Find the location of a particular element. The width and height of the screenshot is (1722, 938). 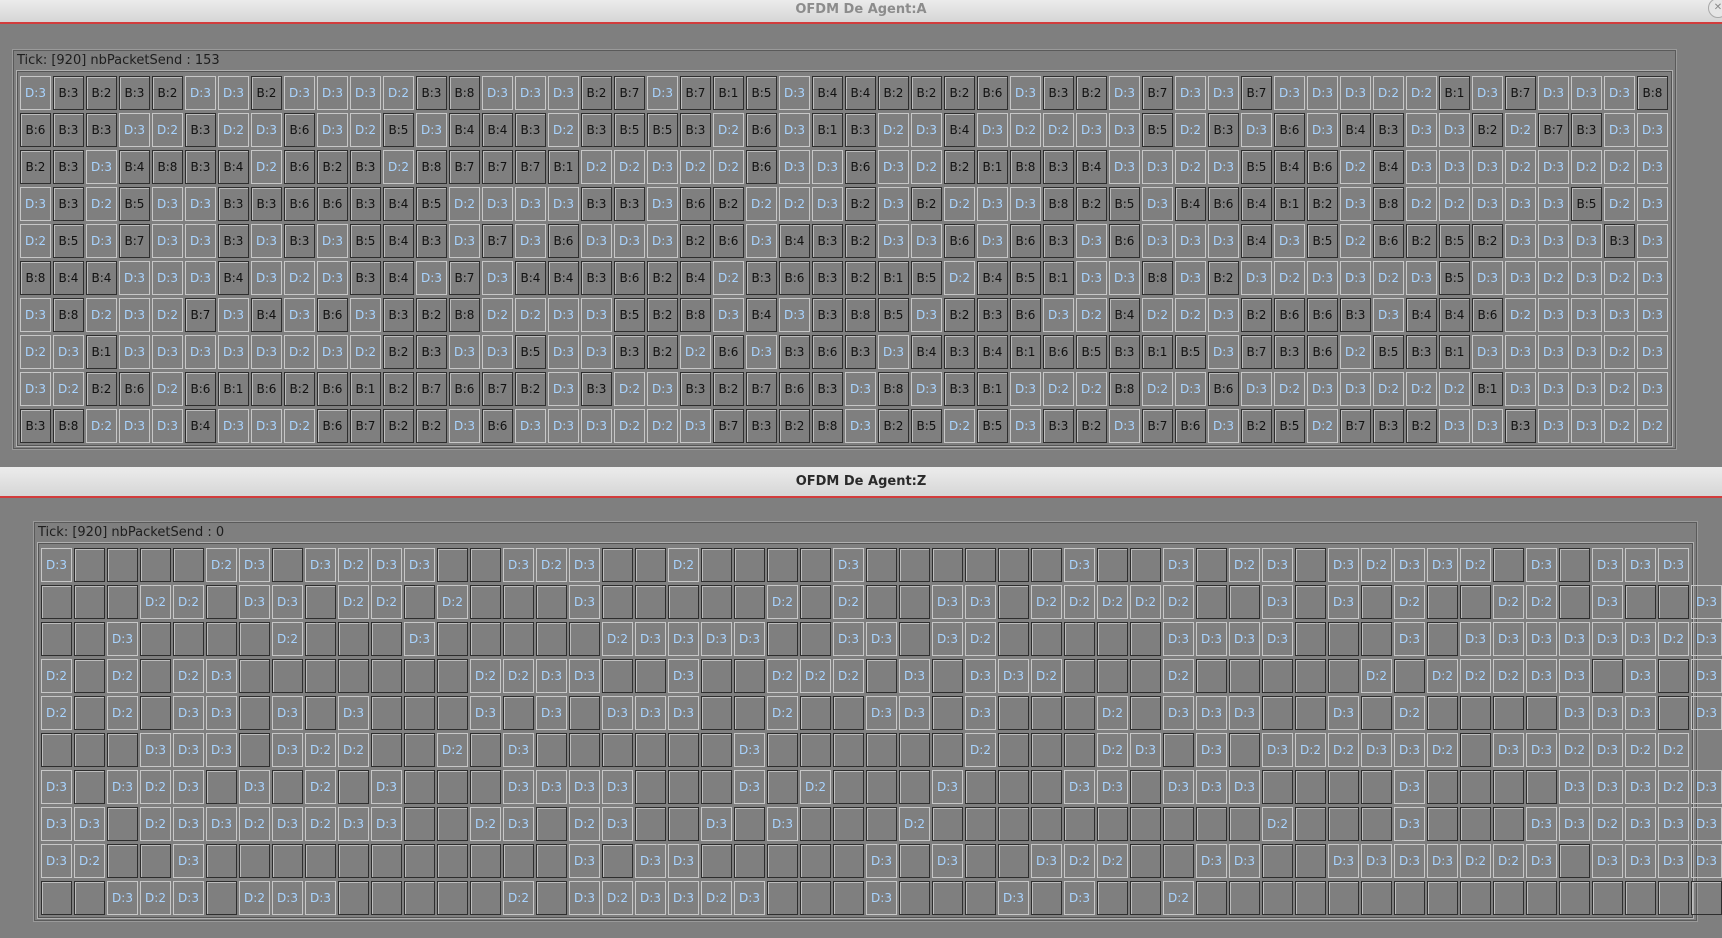

window-titlebar-agent-z: OFDM De Agent:Z is located at coordinates (861, 482).